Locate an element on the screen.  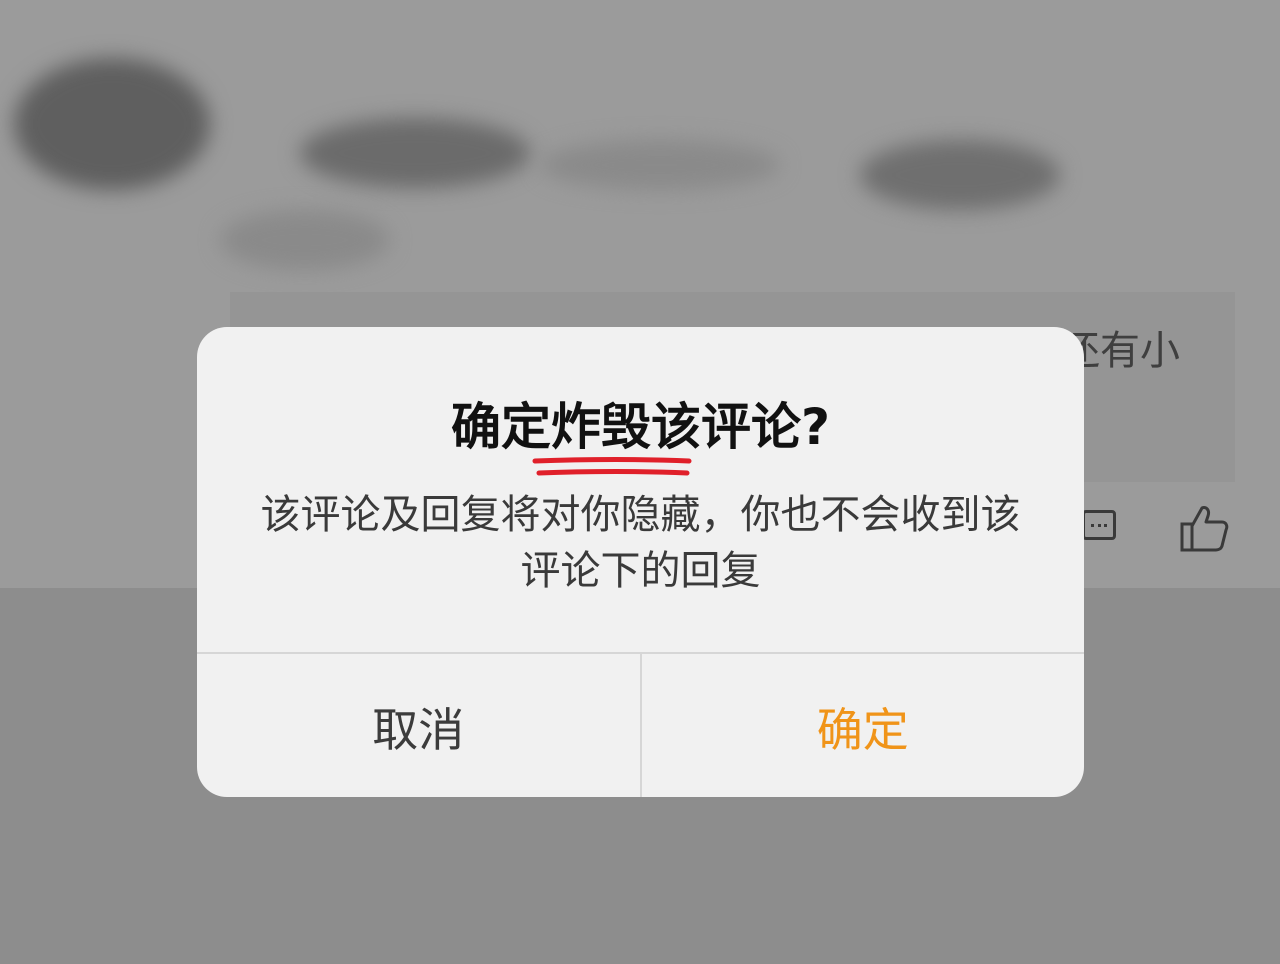
dialog-message: 该评论及回复将对你隐藏，你也不会收到该评论下的回复 is located at coordinates (640, 543).